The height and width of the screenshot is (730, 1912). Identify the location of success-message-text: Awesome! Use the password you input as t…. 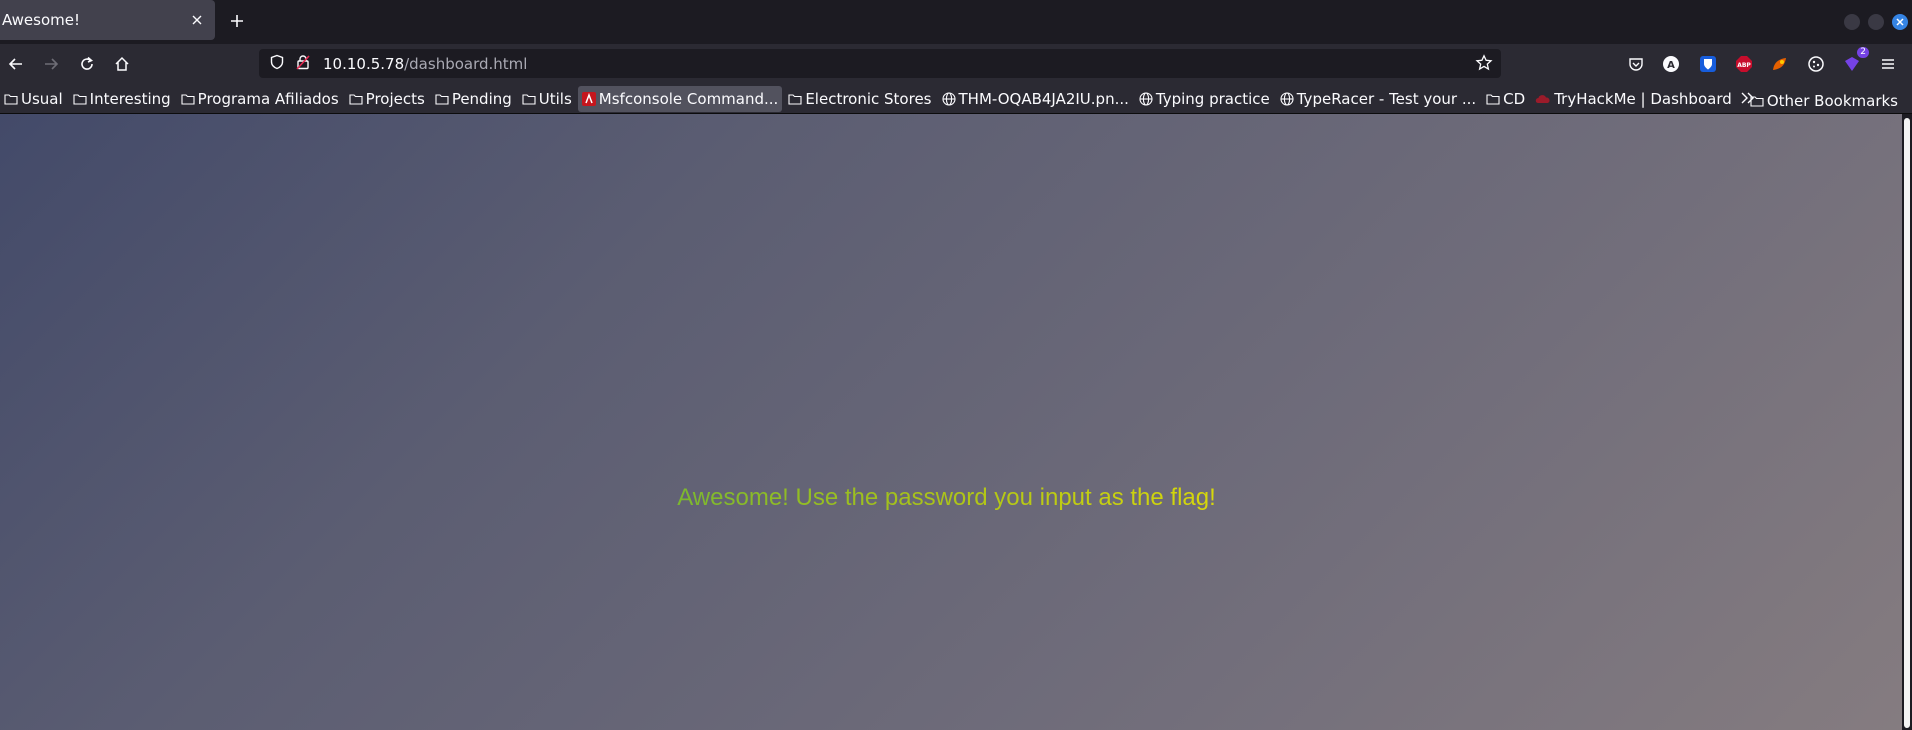
(946, 497).